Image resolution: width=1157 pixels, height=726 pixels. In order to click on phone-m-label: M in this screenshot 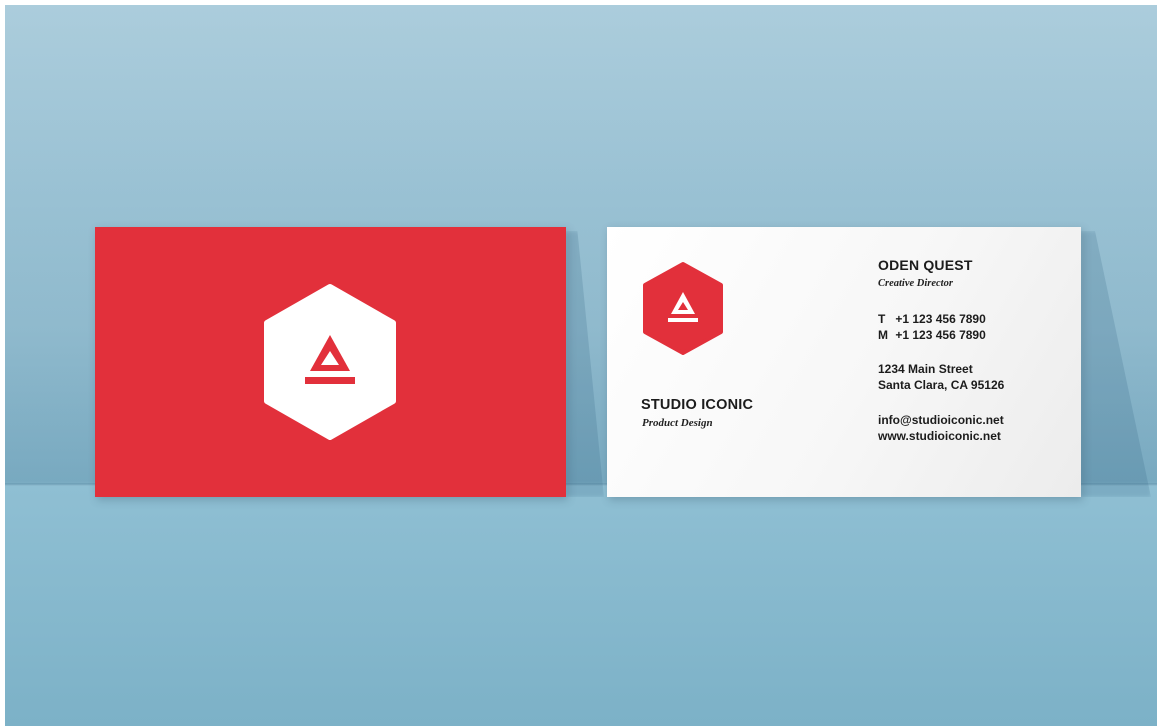, I will do `click(883, 335)`.